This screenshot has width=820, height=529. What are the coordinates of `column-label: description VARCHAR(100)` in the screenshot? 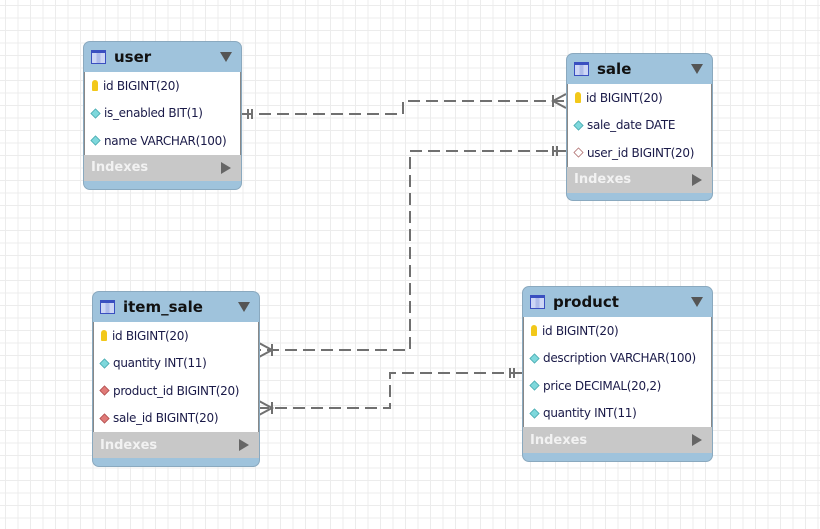 It's located at (619, 358).